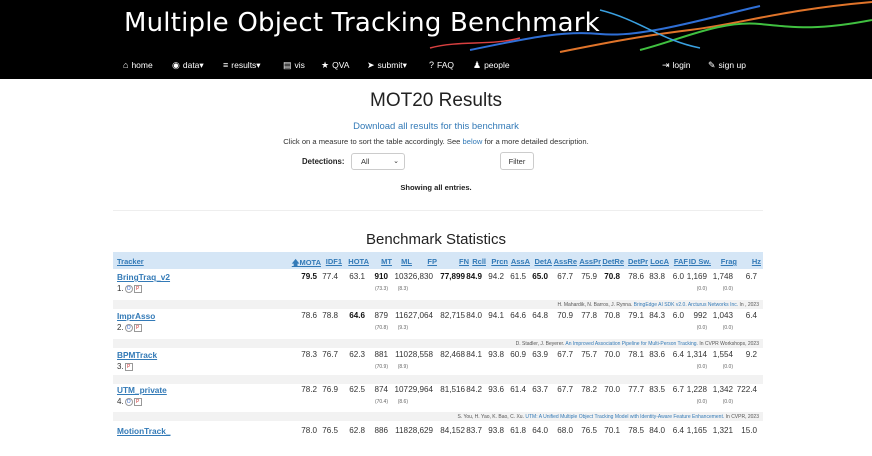 This screenshot has height=456, width=872. What do you see at coordinates (722, 276) in the screenshot?
I see `table-cell: 1,748` at bounding box center [722, 276].